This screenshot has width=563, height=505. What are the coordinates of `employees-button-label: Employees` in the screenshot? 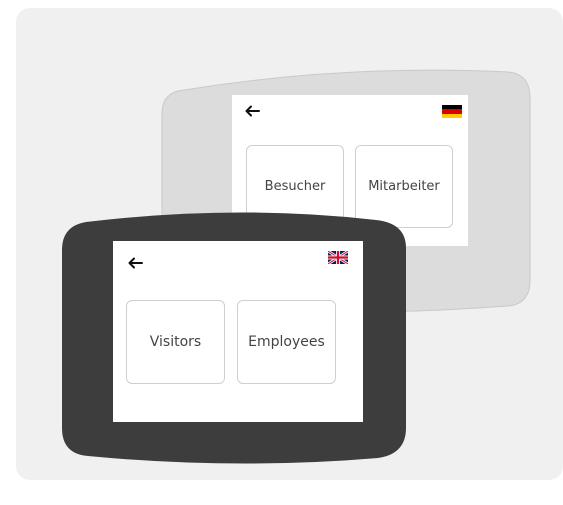 It's located at (286, 342).